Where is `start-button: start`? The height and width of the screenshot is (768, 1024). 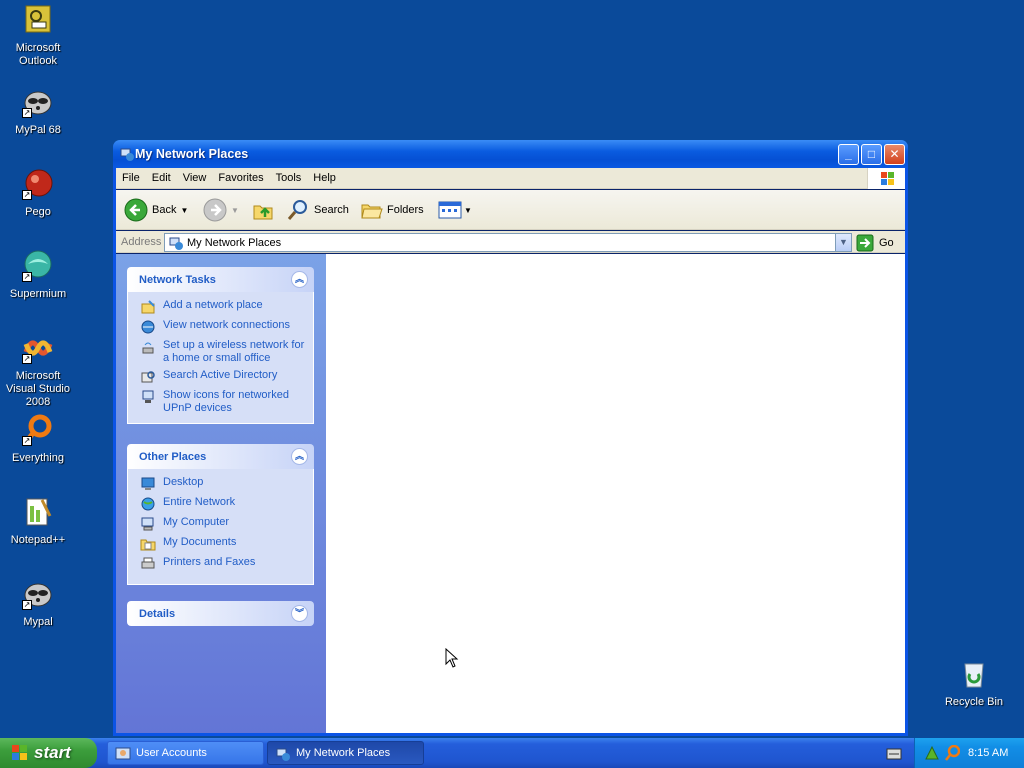
start-button: start is located at coordinates (48, 753).